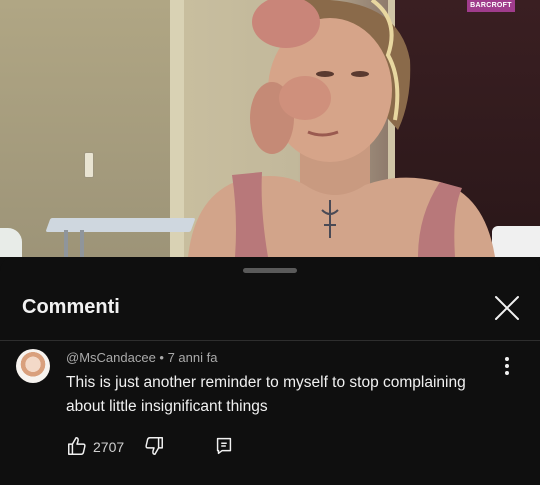  I want to click on like-count: 2707, so click(109, 447).